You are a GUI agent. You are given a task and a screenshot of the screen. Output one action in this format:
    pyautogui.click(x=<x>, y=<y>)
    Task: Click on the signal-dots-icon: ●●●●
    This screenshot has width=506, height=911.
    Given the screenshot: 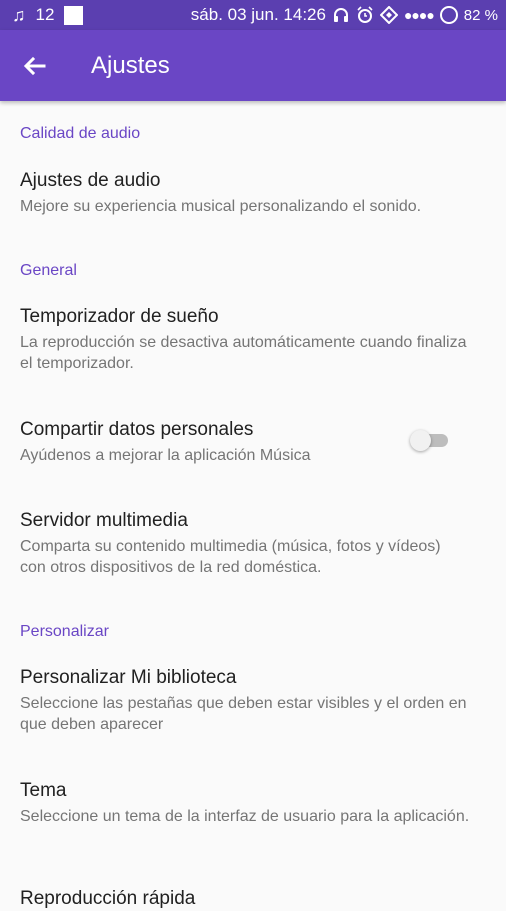 What is the action you would take?
    pyautogui.click(x=419, y=15)
    